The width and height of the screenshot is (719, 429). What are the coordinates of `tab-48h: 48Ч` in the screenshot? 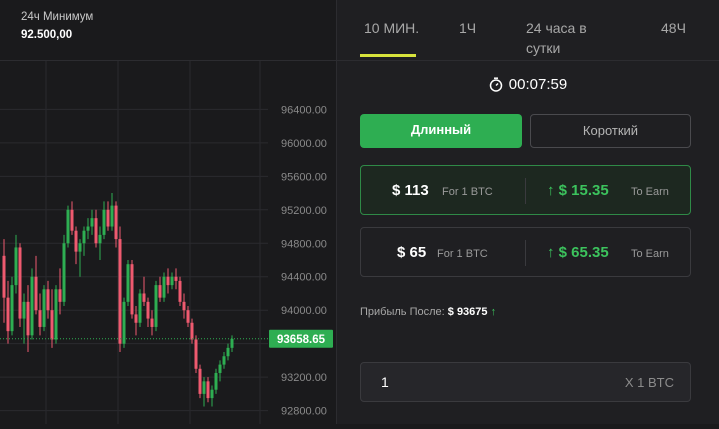 It's located at (673, 28).